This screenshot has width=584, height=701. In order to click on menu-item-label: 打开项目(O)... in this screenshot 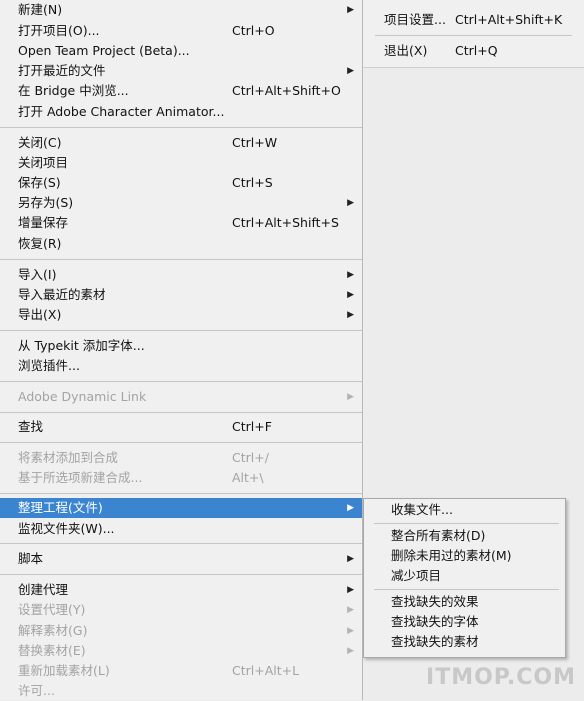, I will do `click(59, 30)`.